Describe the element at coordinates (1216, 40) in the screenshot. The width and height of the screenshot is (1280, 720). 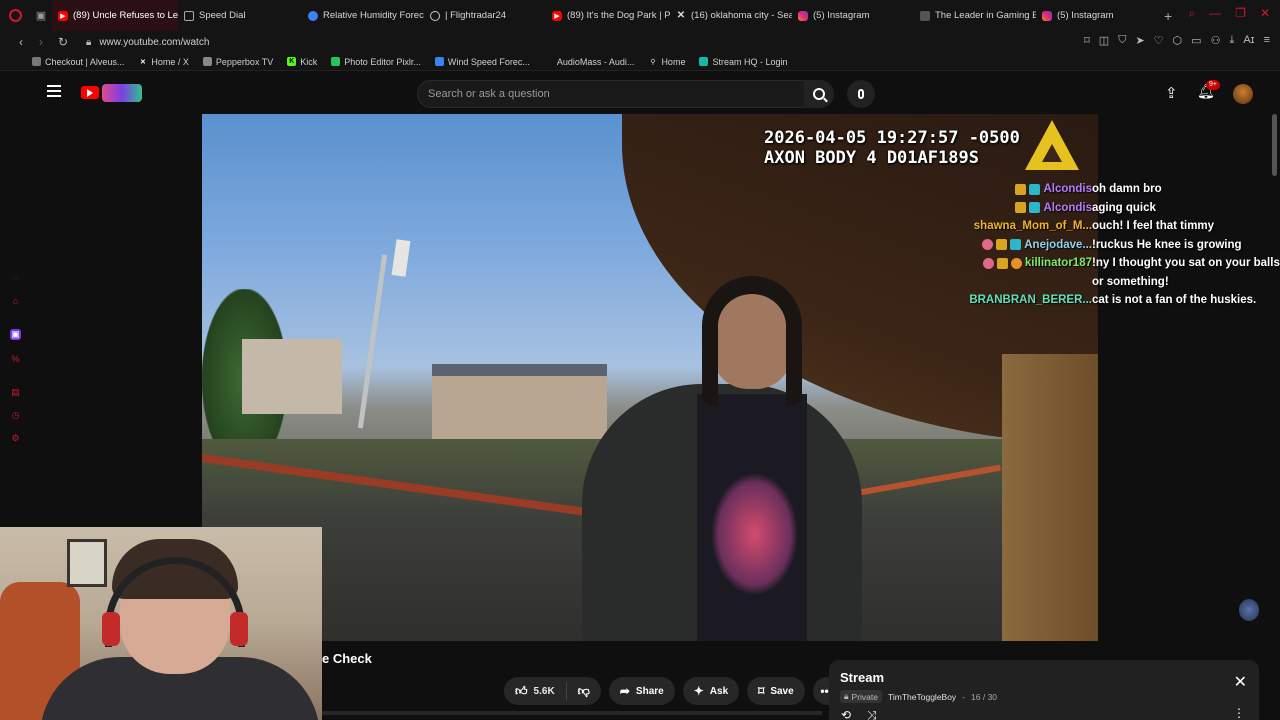
I see `profile-icon: ⚇` at that location.